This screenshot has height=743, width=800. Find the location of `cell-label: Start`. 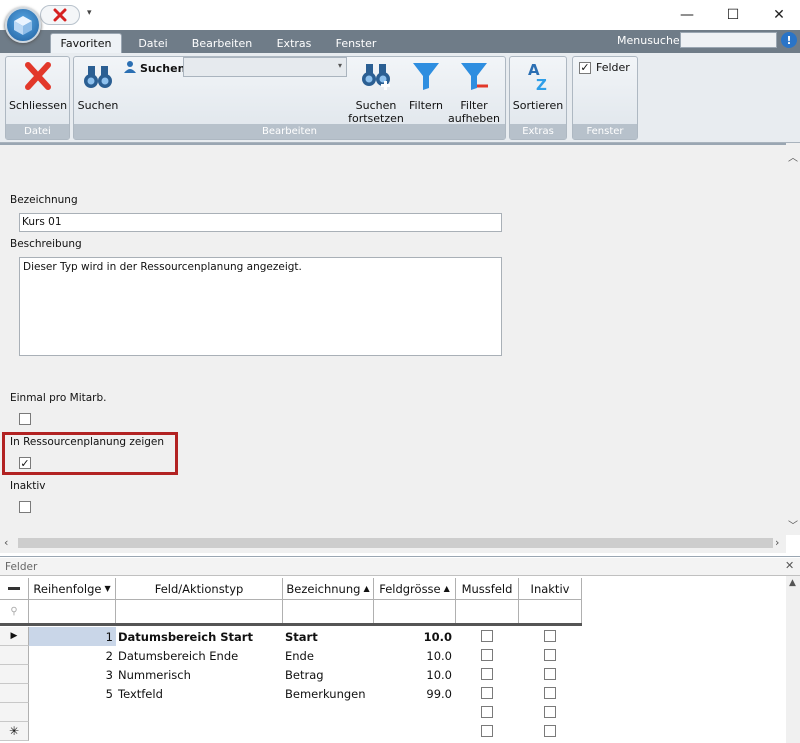

cell-label: Start is located at coordinates (329, 636).